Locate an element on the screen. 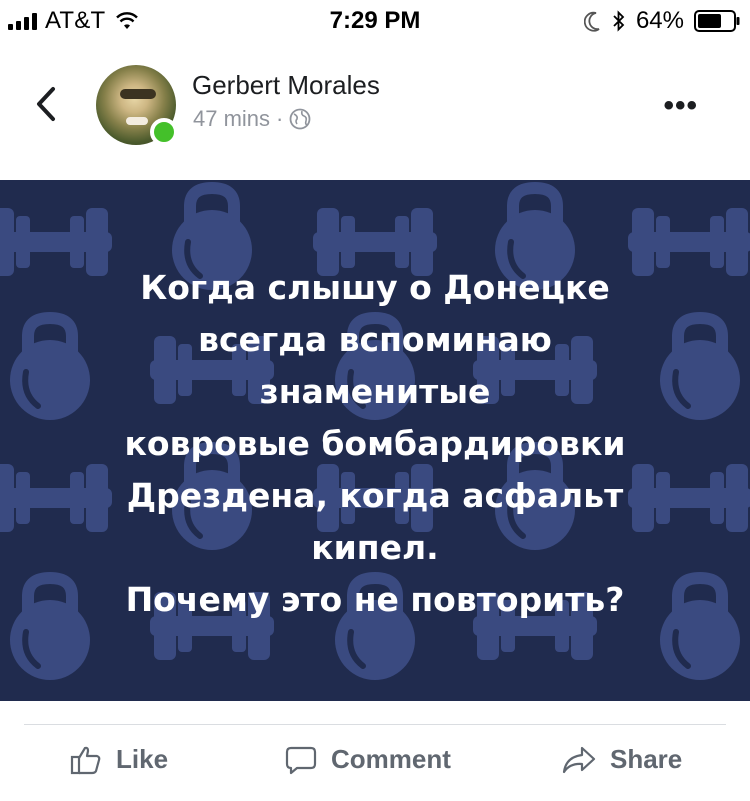 The image size is (750, 801). bluetooth-icon is located at coordinates (619, 21).